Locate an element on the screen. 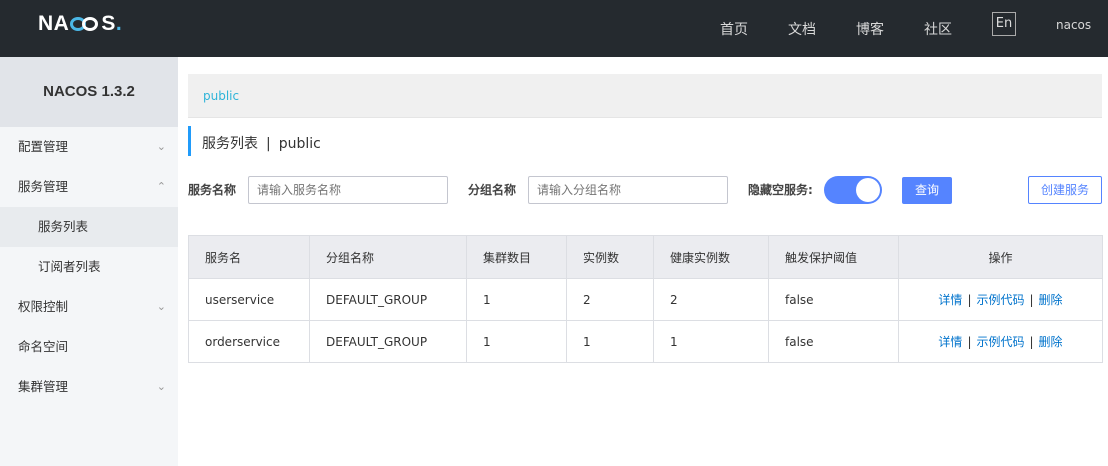 Image resolution: width=1108 pixels, height=466 pixels. column-header: 健康实例数 is located at coordinates (711, 257).